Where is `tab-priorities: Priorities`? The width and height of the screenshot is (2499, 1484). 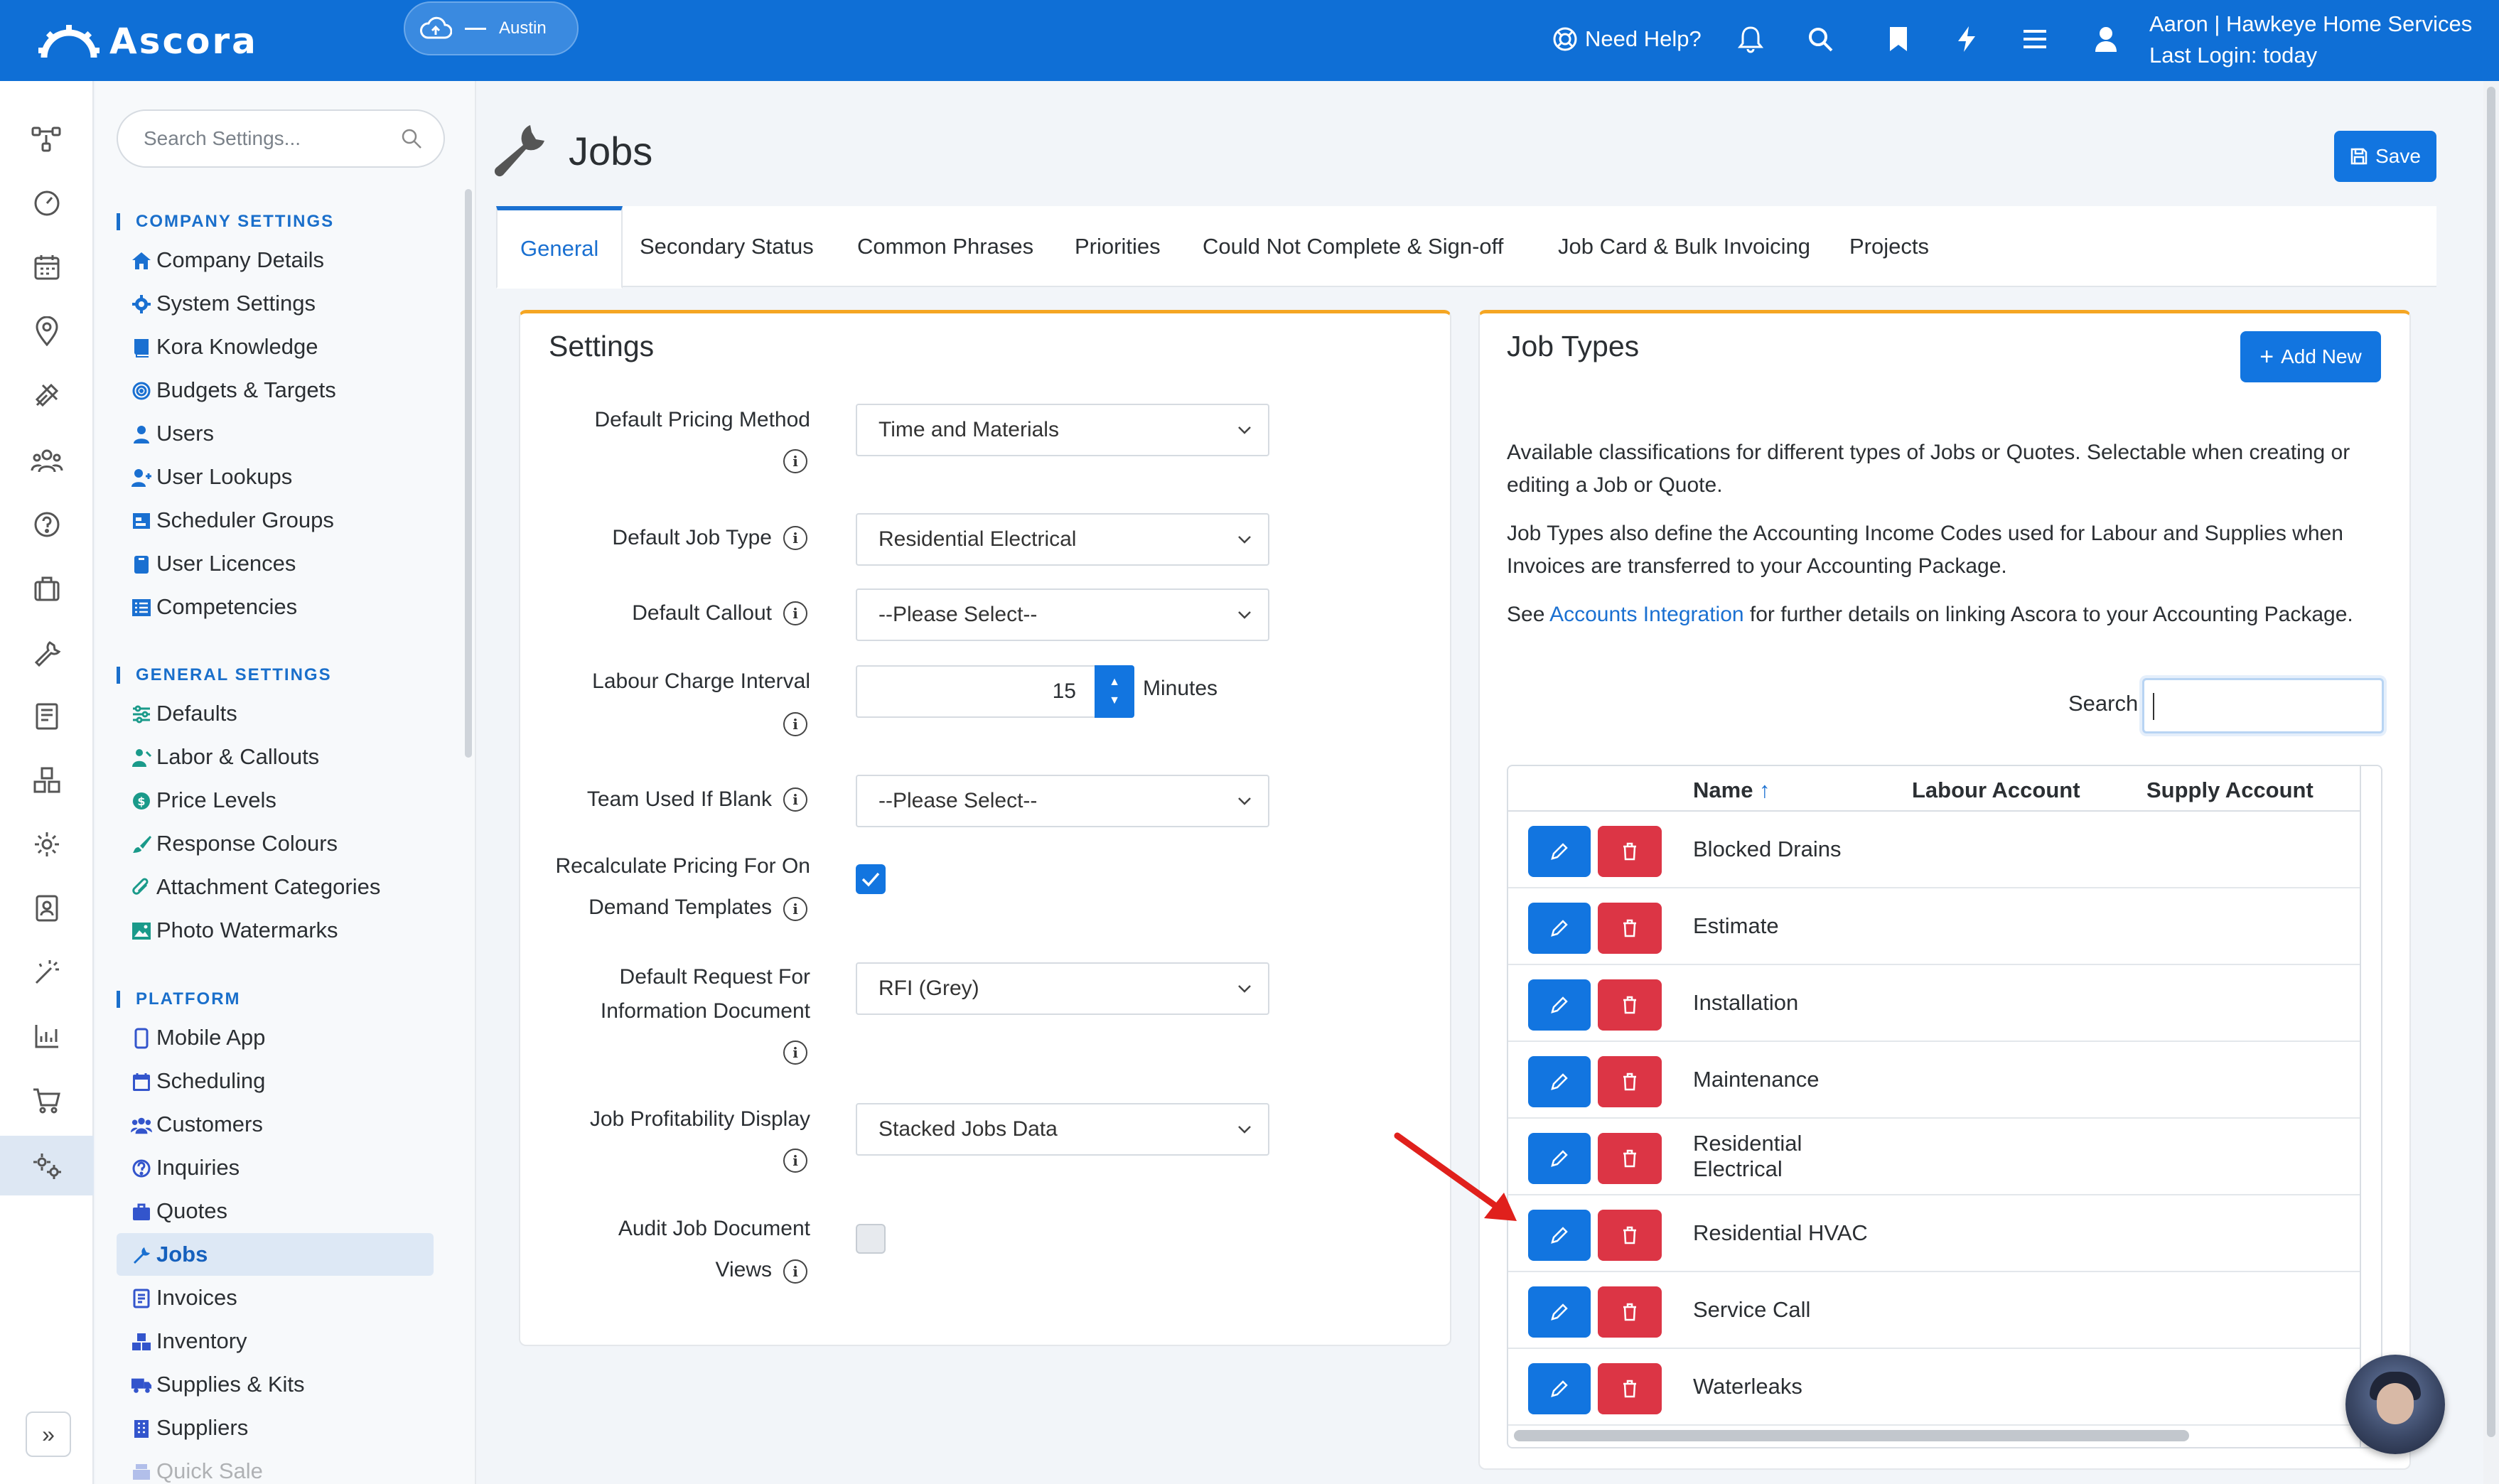
tab-priorities: Priorities is located at coordinates (1118, 247).